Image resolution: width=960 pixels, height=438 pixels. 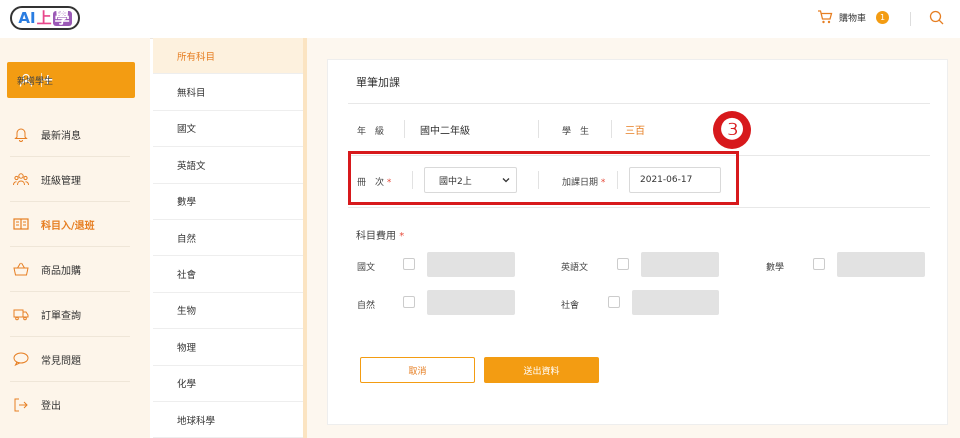 What do you see at coordinates (61, 361) in the screenshot?
I see `sidebar-item-label: 常見問題` at bounding box center [61, 361].